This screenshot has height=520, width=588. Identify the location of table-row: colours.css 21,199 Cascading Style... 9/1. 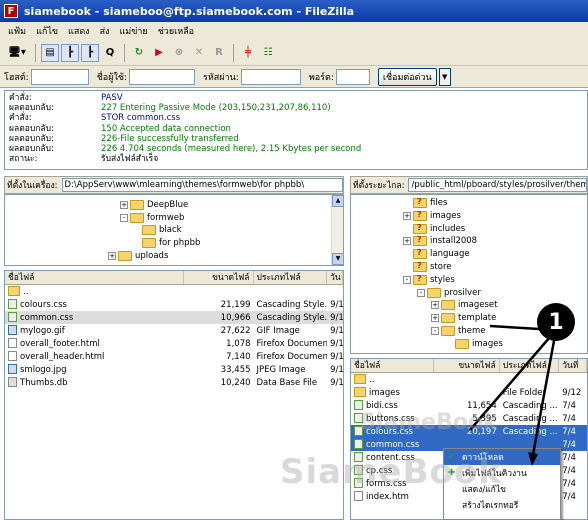
(174, 304).